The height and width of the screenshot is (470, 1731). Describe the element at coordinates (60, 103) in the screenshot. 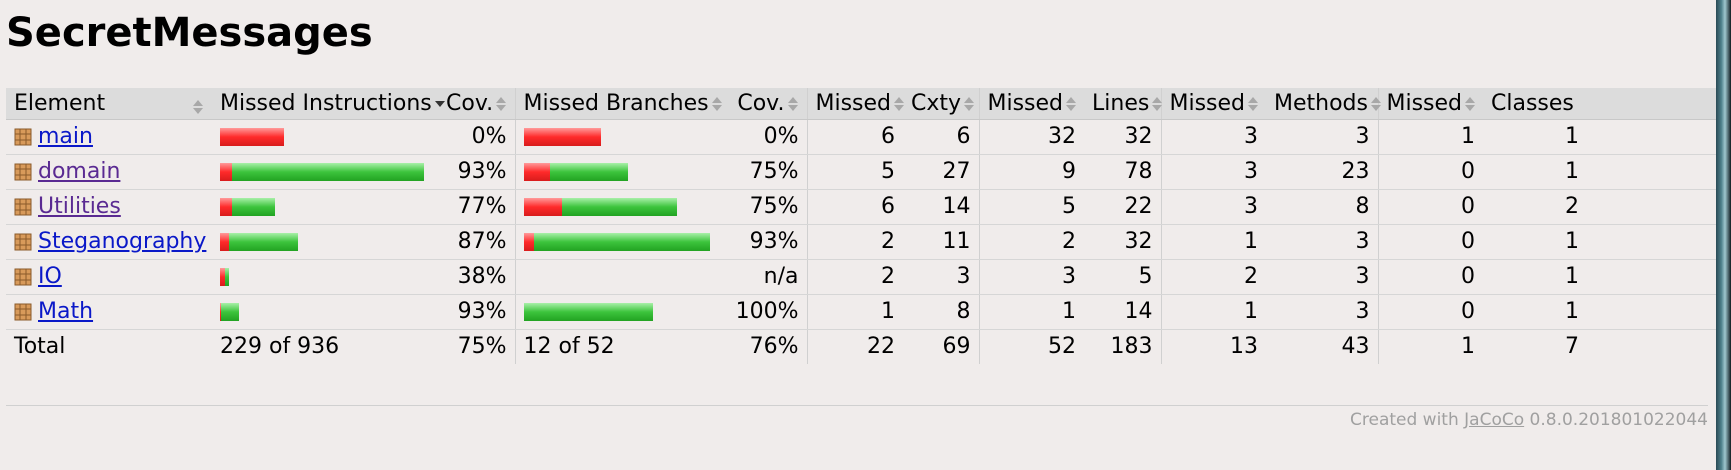

I see `header-element-label: Element` at that location.